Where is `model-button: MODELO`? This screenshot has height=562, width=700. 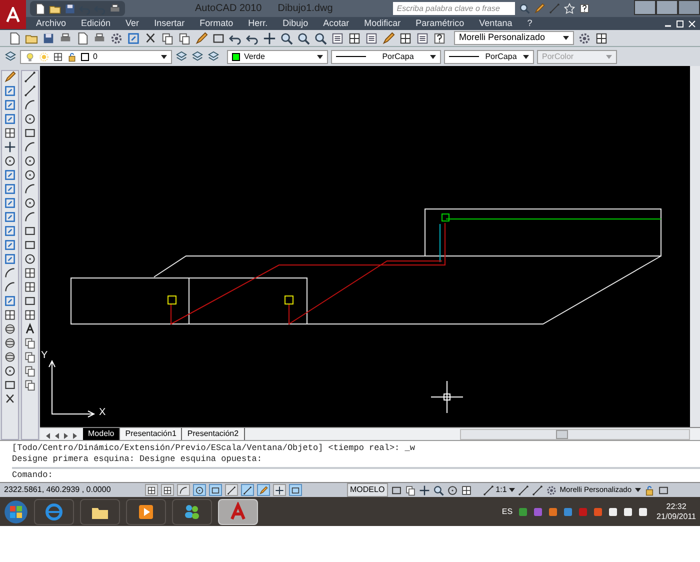 model-button: MODELO is located at coordinates (367, 490).